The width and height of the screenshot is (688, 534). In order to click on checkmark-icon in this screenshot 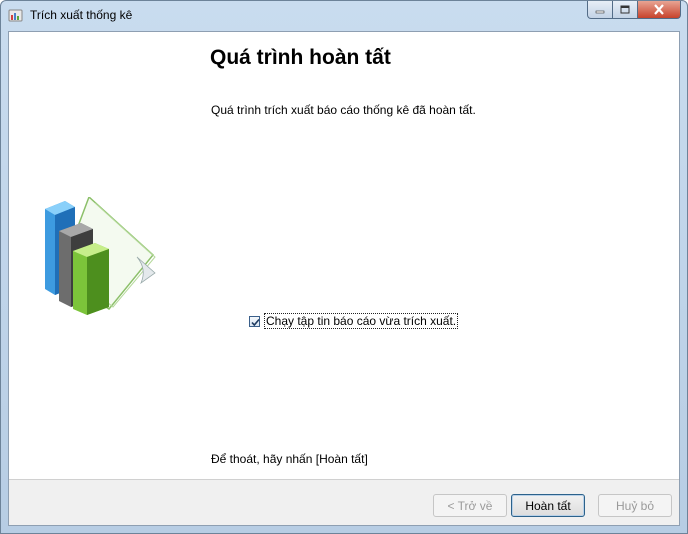, I will do `click(255, 322)`.